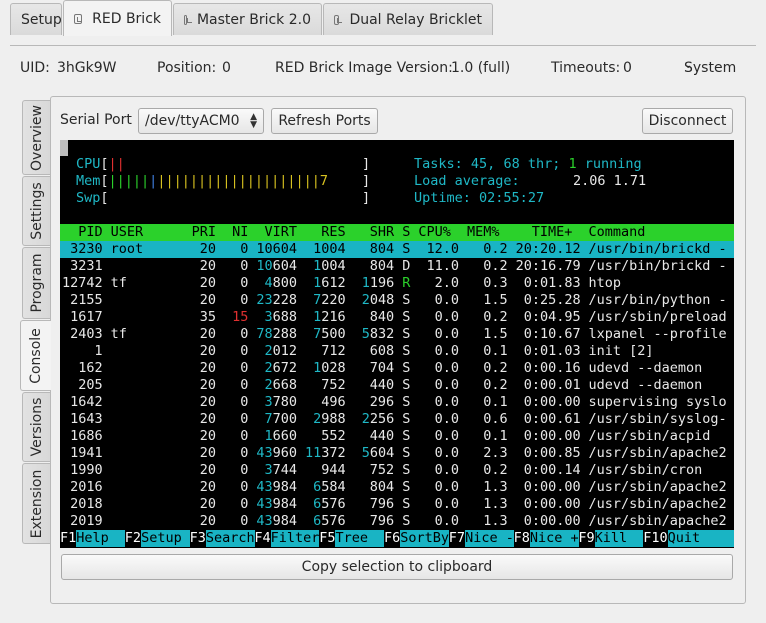 Image resolution: width=766 pixels, height=623 pixels. Describe the element at coordinates (240, 232) in the screenshot. I see `column-header: NI` at that location.